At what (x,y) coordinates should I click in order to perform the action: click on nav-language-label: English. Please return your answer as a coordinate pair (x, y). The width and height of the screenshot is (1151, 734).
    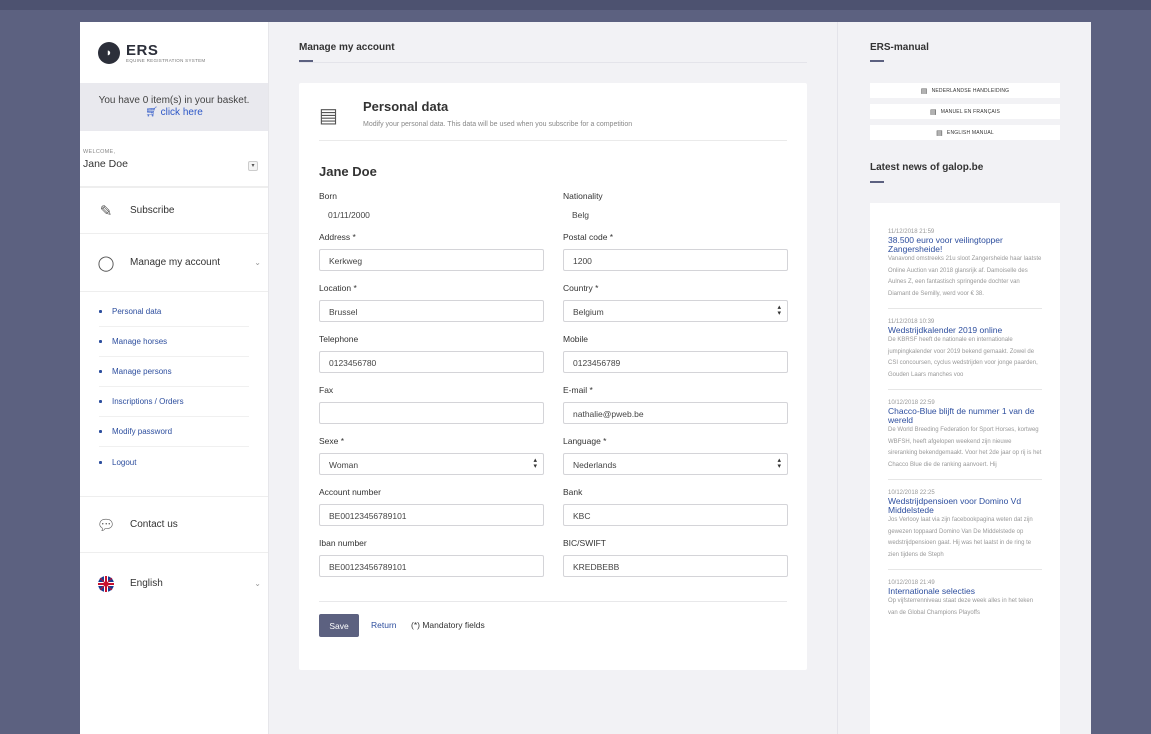
    Looking at the image, I should click on (146, 583).